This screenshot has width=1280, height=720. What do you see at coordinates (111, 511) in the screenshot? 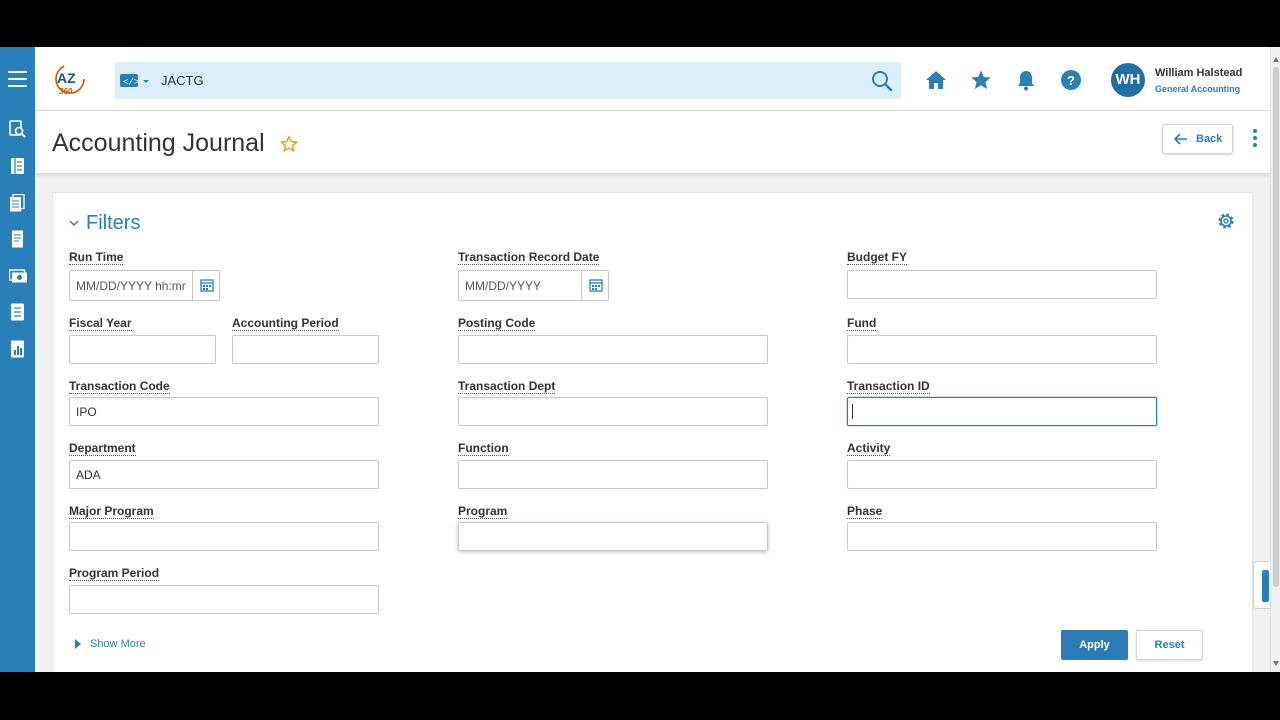
I see `major-program-label: Major Program` at bounding box center [111, 511].